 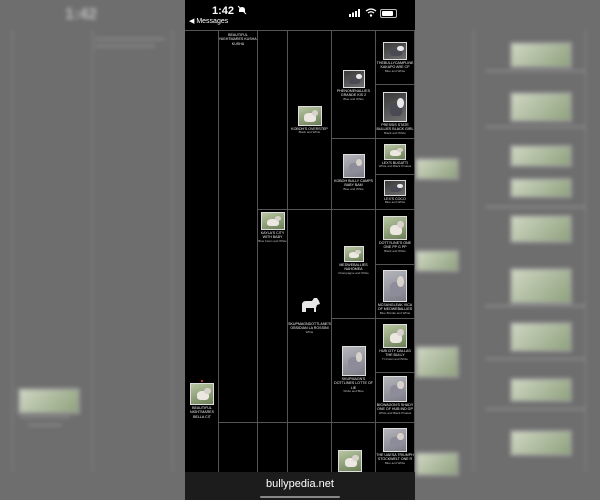 I want to click on pedigree-entry-gen3: MEDWEBALLIES NAHOMEA Champagne and White, so click(x=353, y=260).